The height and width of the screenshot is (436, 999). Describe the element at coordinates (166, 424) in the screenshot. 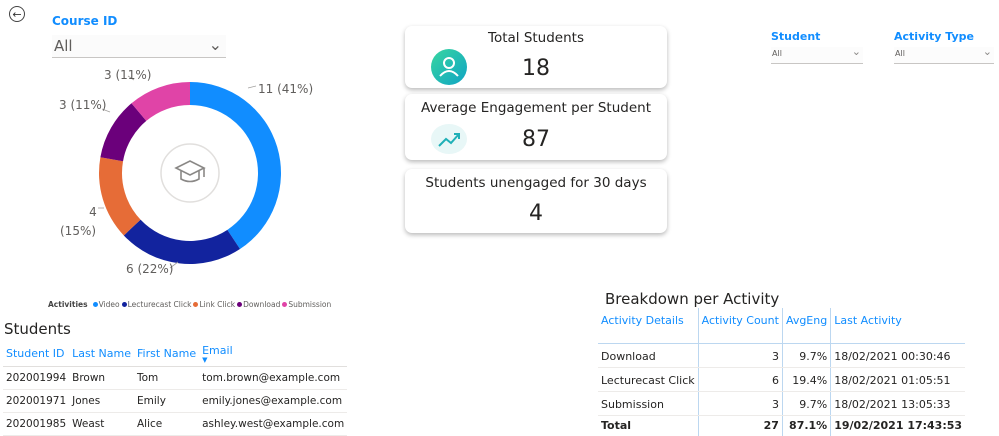

I see `first-name-cell: Alice` at that location.